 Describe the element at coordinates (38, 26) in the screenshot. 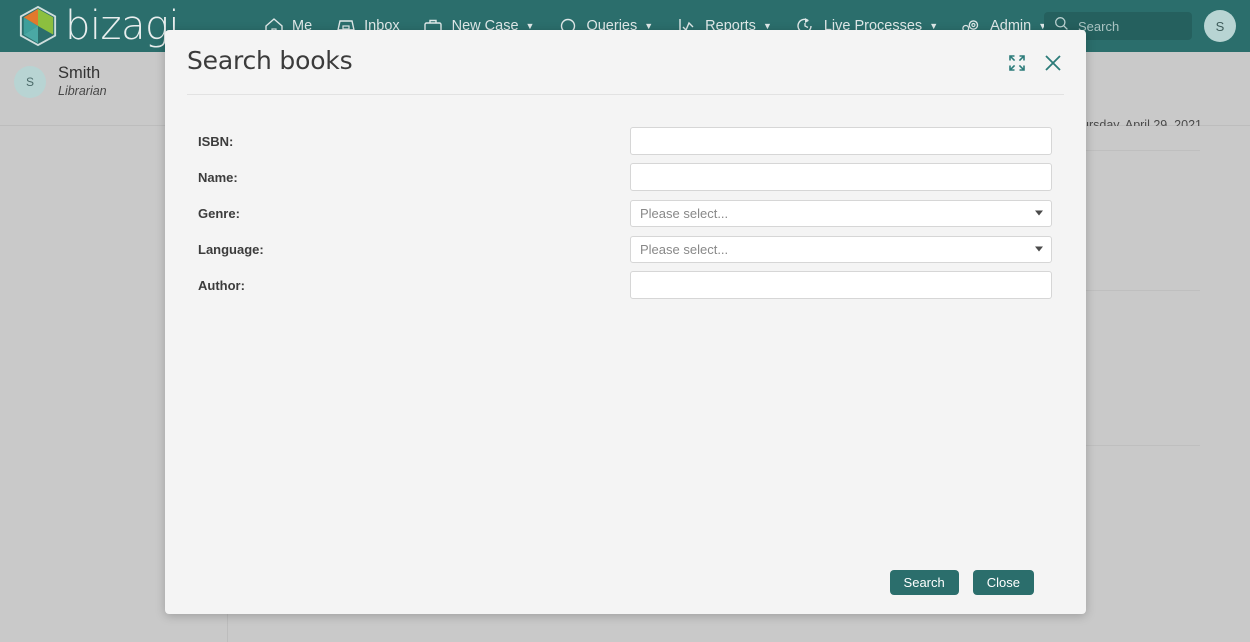

I see `bizagi-hexagon-icon` at that location.